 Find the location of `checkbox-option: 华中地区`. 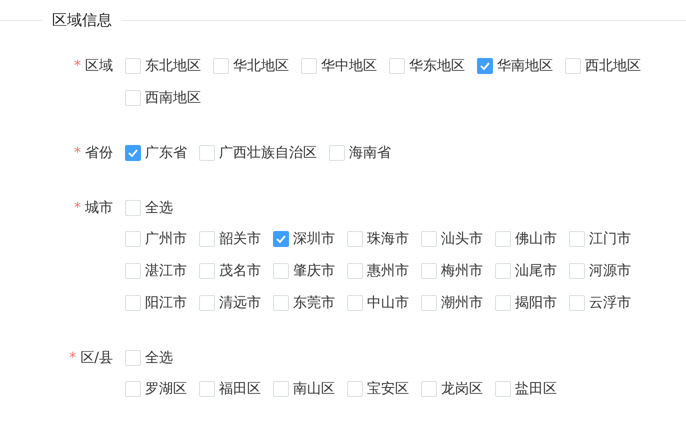

checkbox-option: 华中地区 is located at coordinates (339, 66).